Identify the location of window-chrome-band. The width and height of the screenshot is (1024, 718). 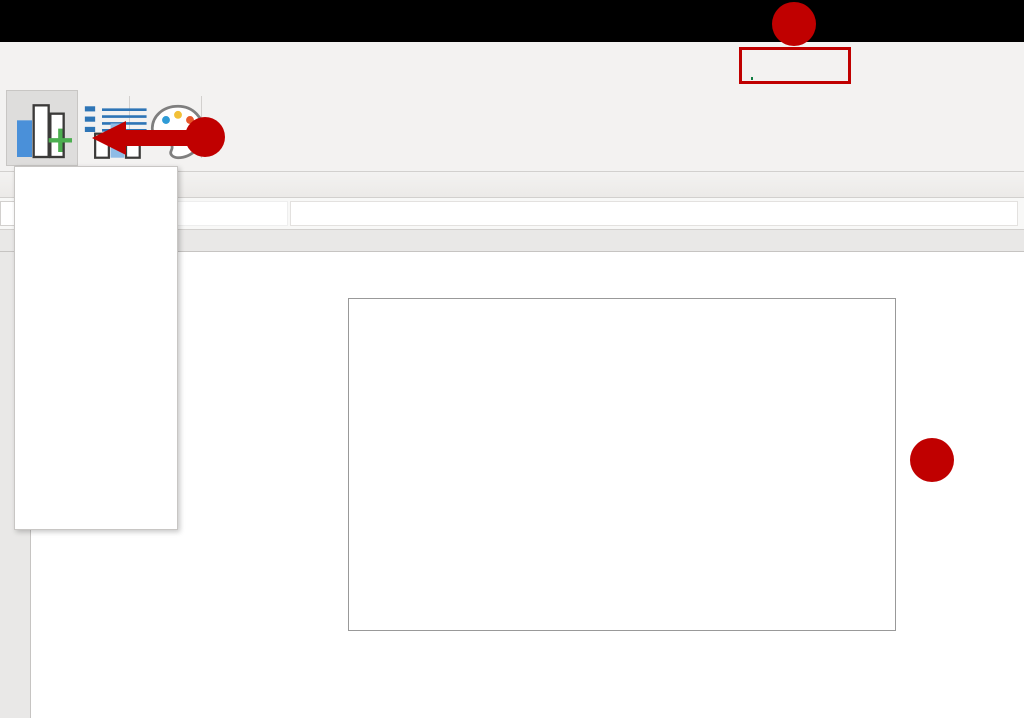
(512, 21).